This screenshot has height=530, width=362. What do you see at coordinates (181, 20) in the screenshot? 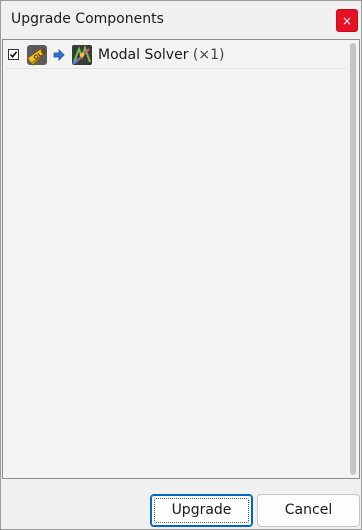
I see `title-bar: Upgrade Components ×` at bounding box center [181, 20].